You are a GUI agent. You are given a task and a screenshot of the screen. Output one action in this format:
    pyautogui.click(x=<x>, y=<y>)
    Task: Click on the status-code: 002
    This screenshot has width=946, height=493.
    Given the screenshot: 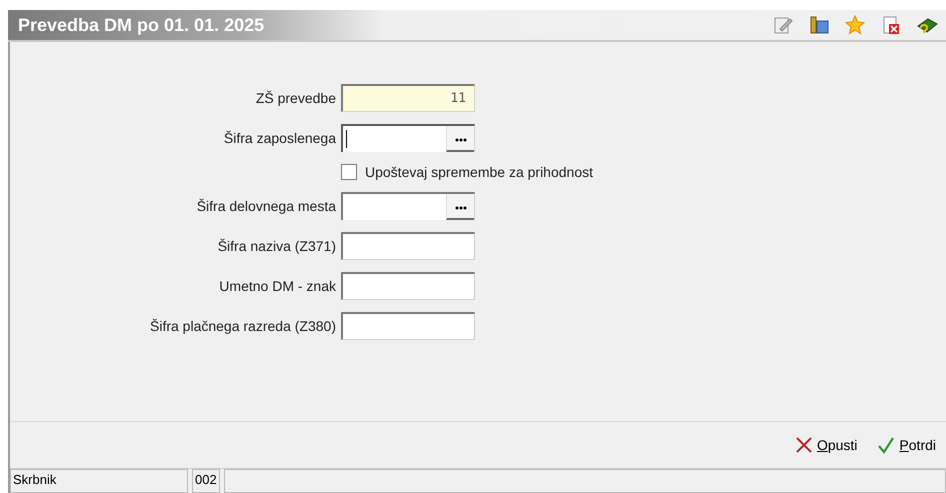 What is the action you would take?
    pyautogui.click(x=206, y=481)
    